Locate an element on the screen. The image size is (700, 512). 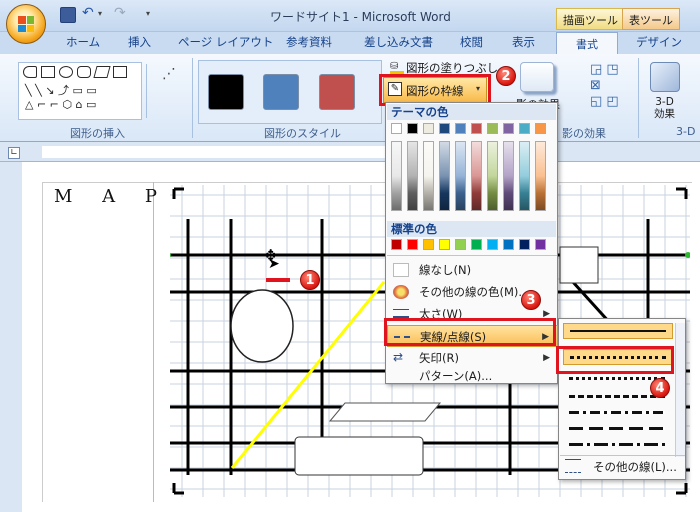
paint-bucket-icon: ⛁ is located at coordinates (397, 68).